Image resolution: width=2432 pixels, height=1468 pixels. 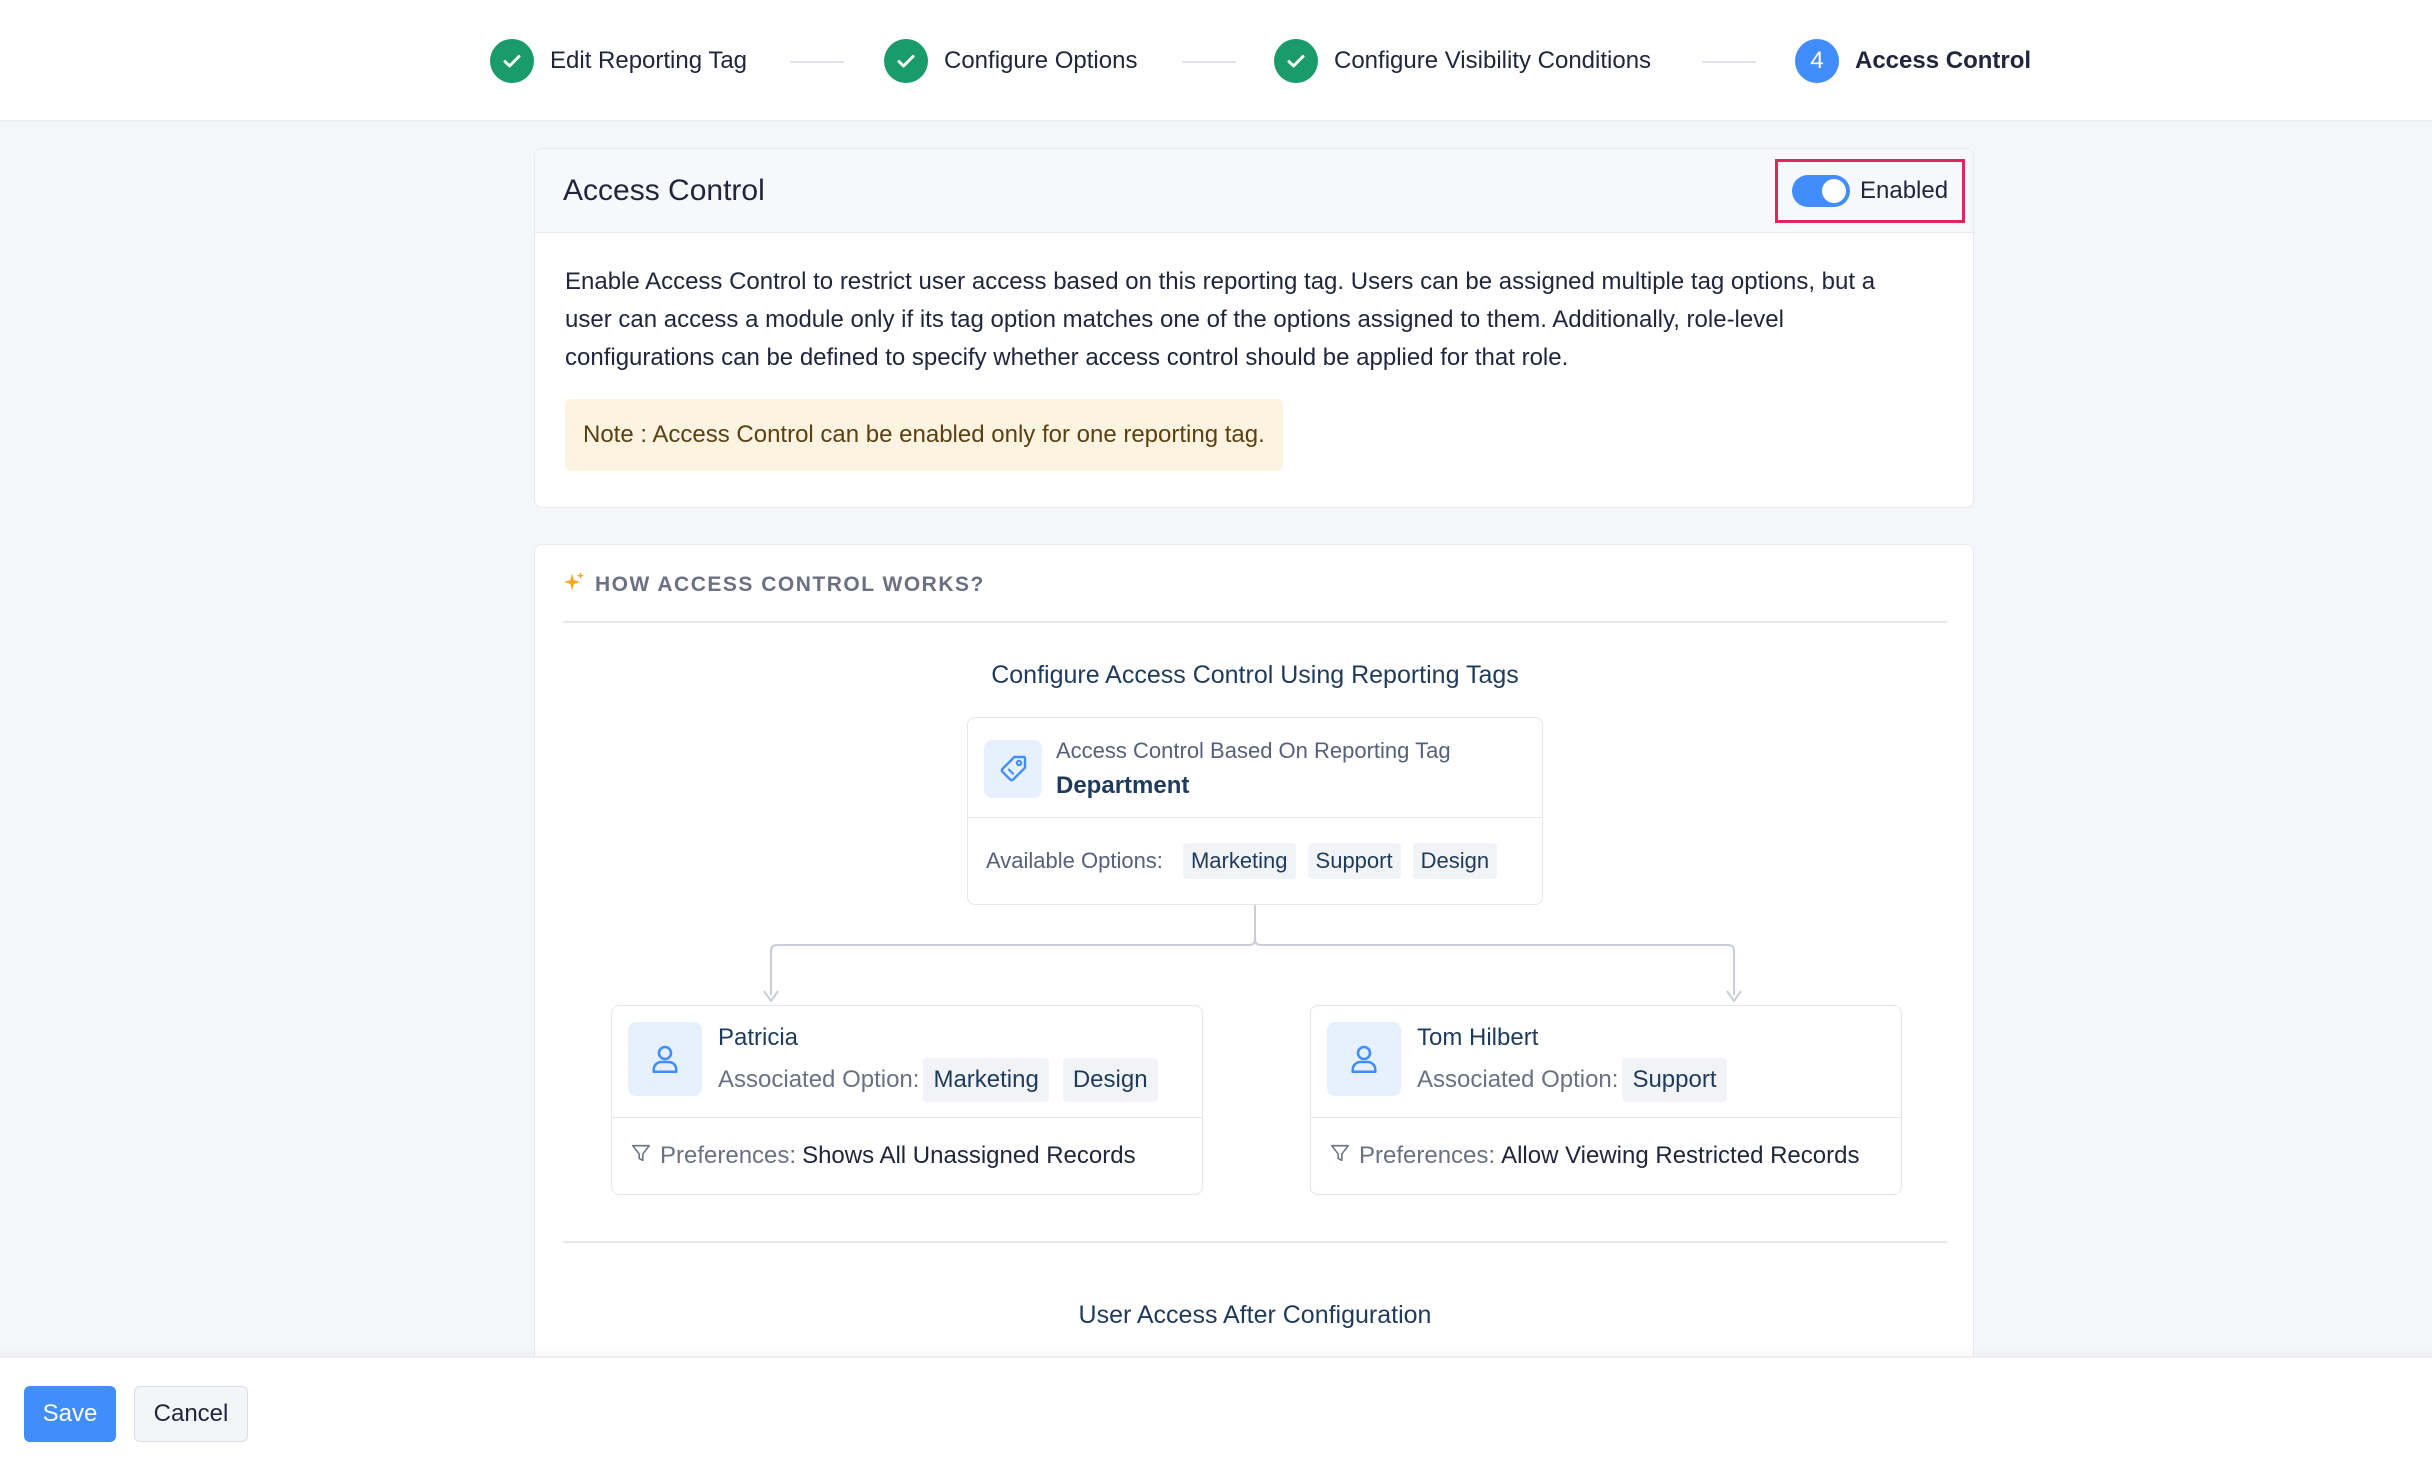 I want to click on toggle-knob, so click(x=1834, y=191).